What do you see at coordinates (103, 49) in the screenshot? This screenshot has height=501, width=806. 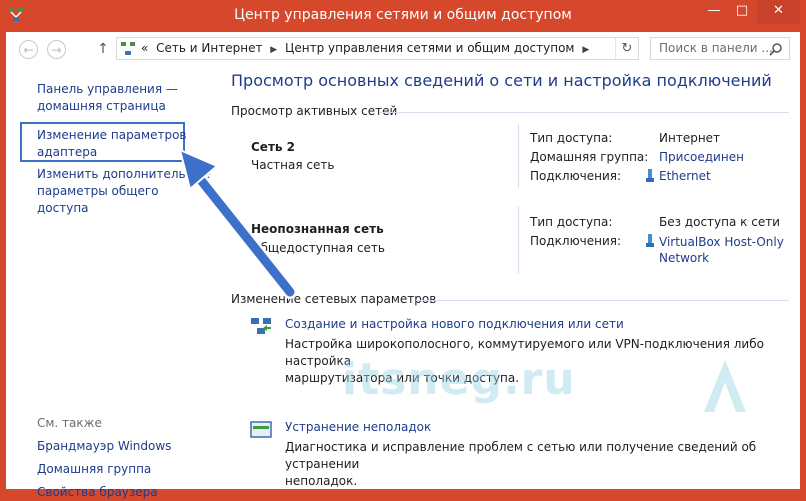 I see `up-button: ↑` at bounding box center [103, 49].